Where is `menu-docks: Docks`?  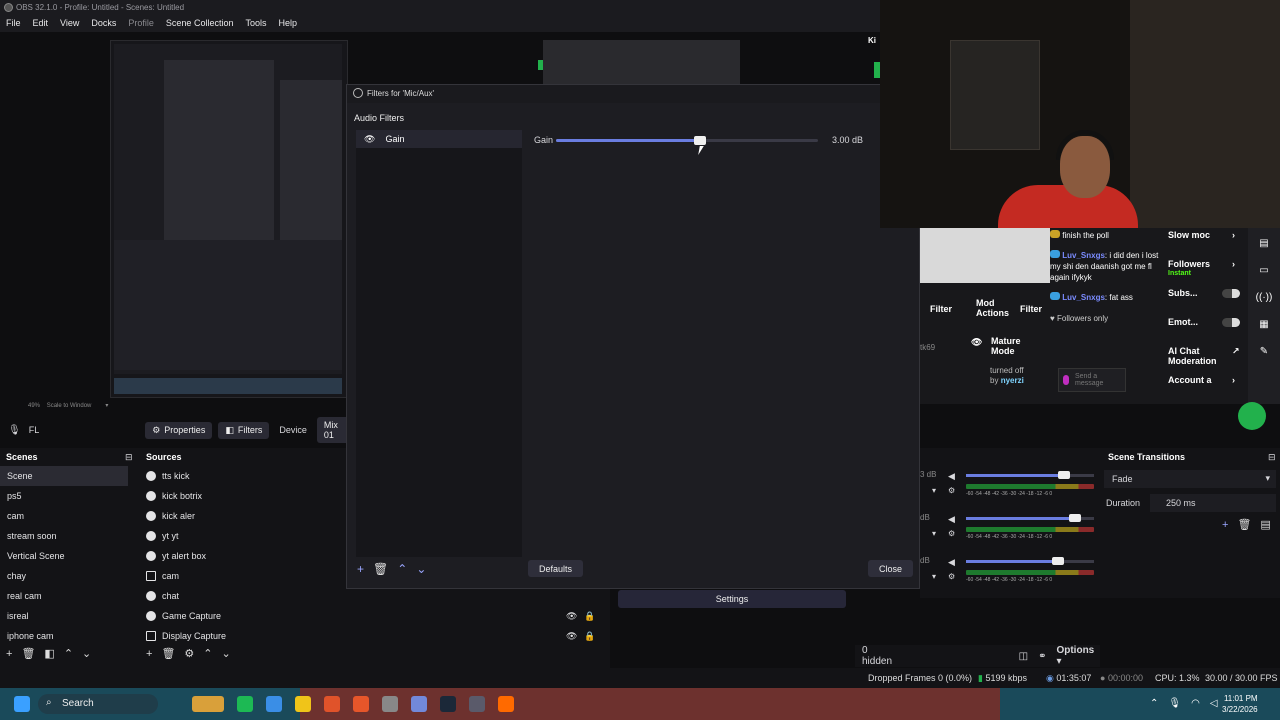 menu-docks: Docks is located at coordinates (103, 25).